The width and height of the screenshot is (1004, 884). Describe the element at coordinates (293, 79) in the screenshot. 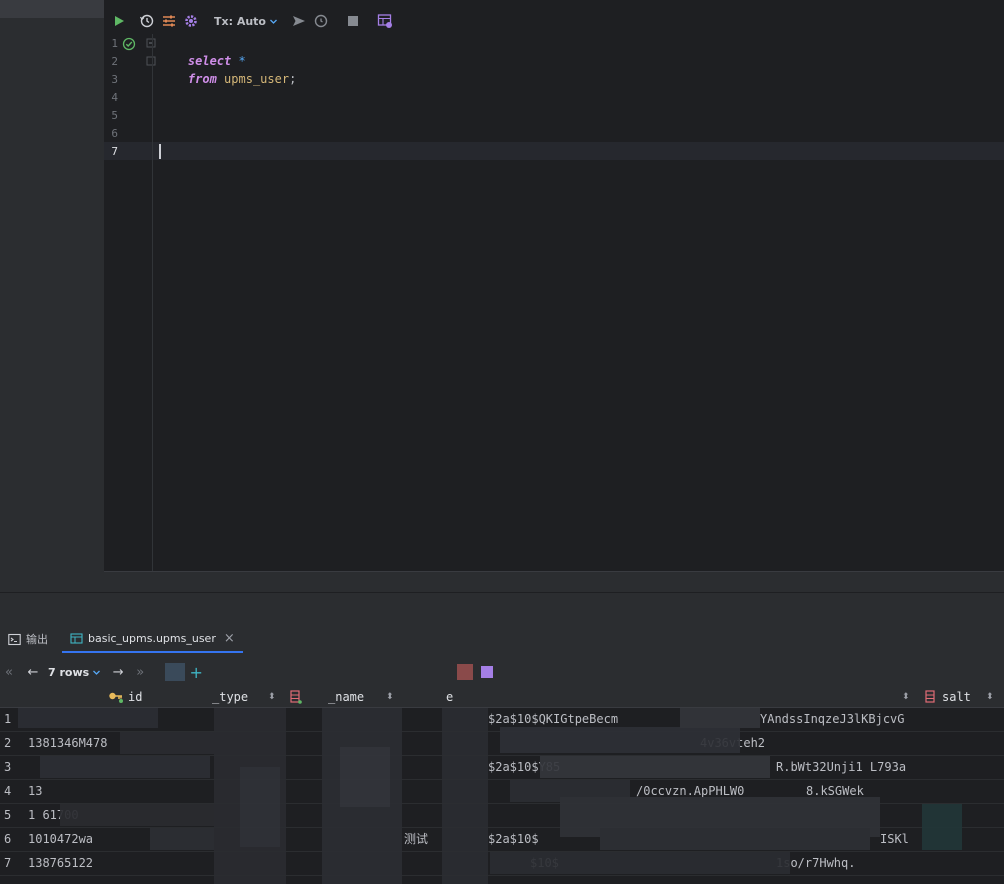

I see `sql-semicolon: ;` at that location.